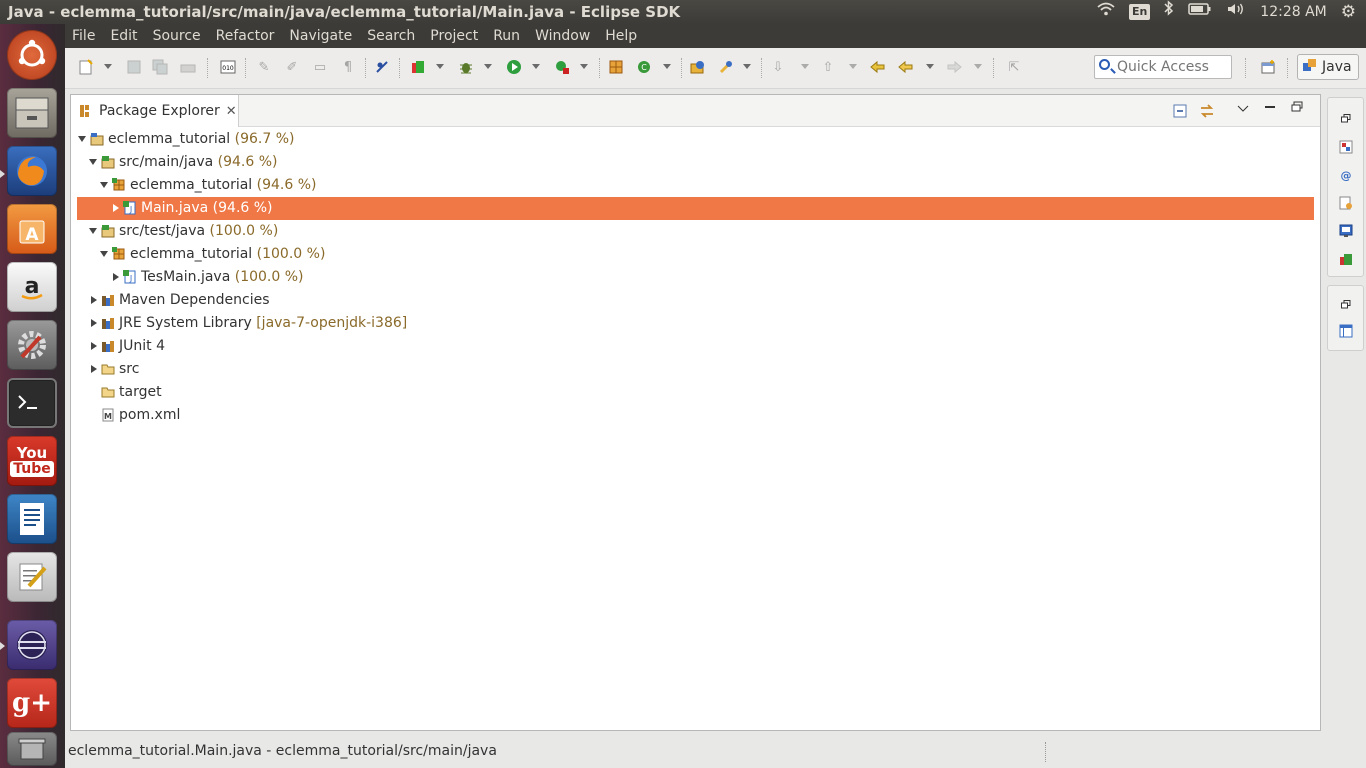  I want to click on new-icon, so click(86, 67).